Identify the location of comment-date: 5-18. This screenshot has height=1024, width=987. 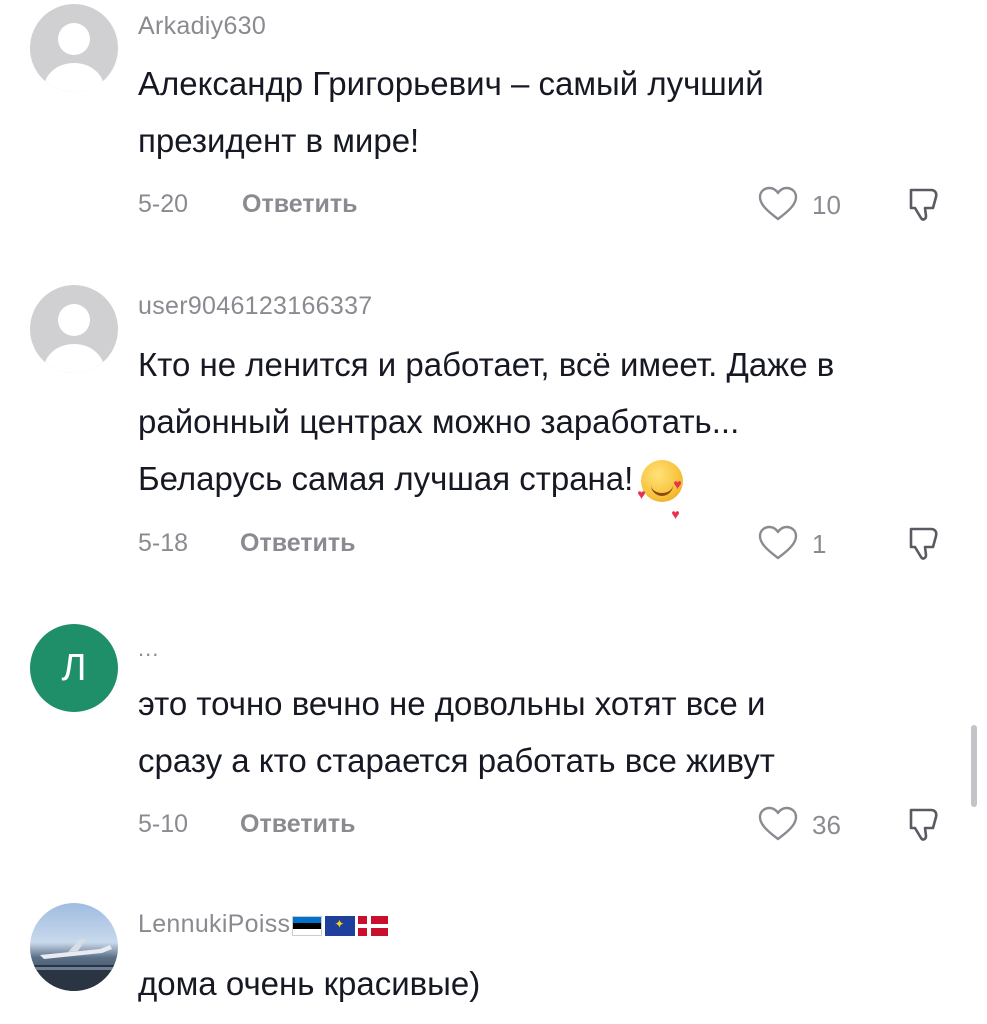
(163, 543).